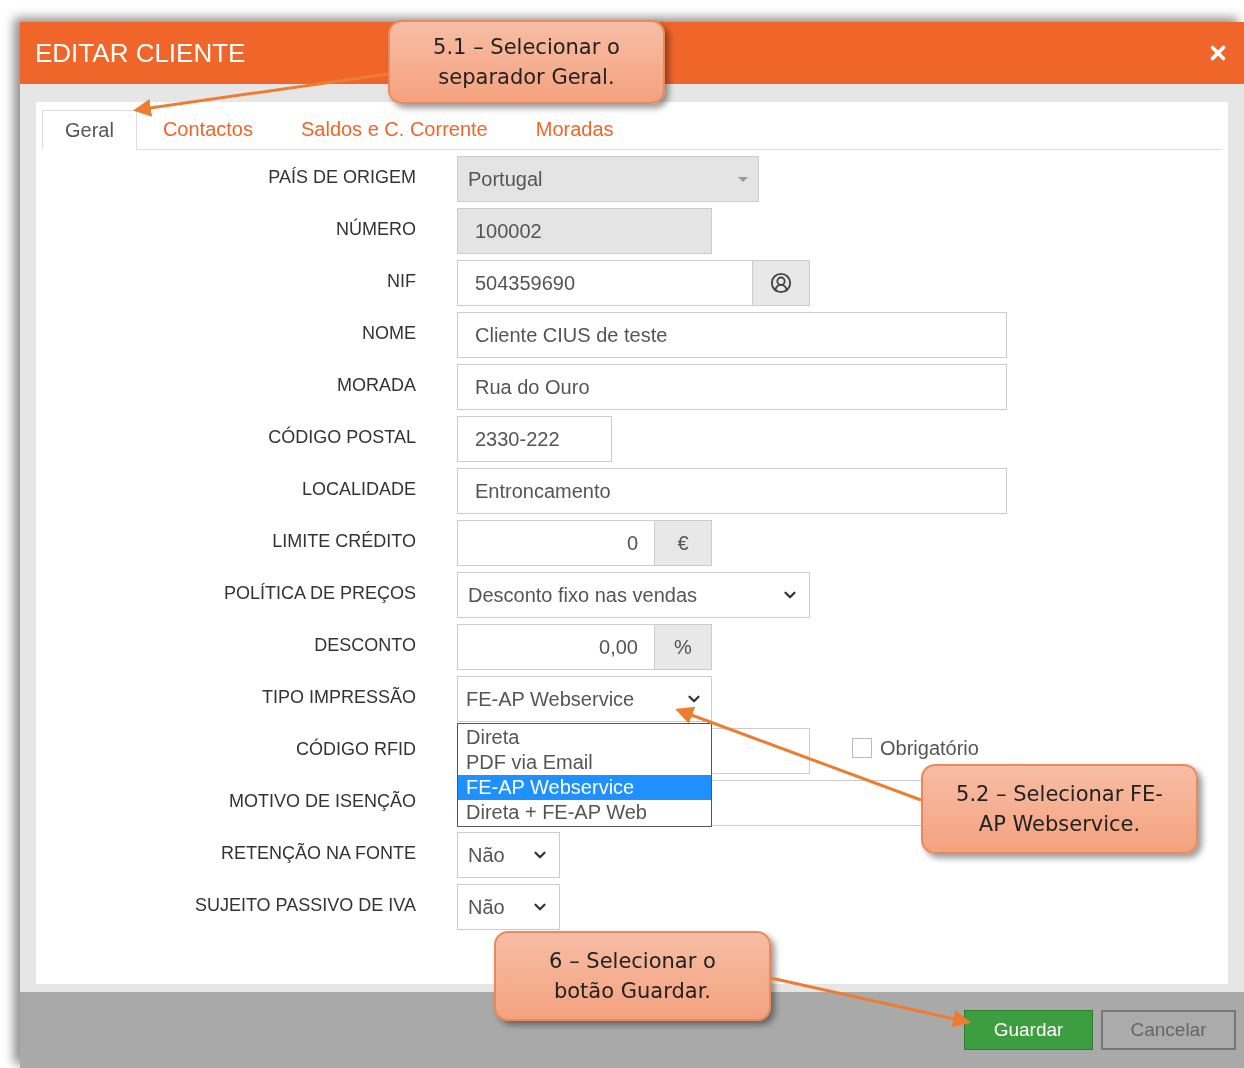  What do you see at coordinates (584, 762) in the screenshot?
I see `dropdown-option: PDF via Email` at bounding box center [584, 762].